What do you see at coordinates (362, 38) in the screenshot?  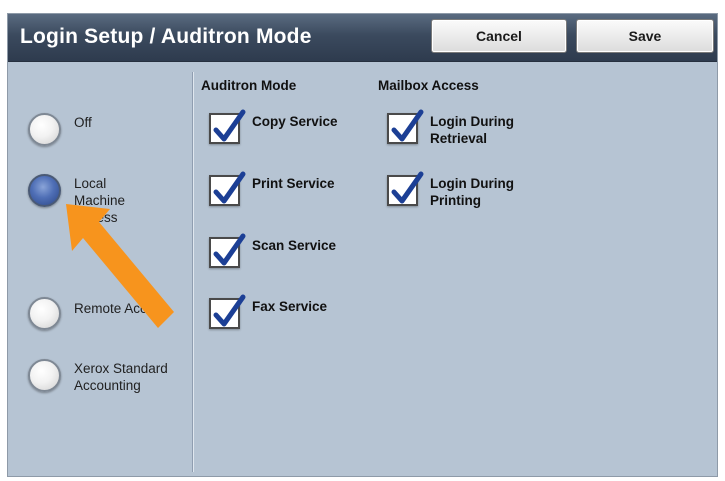 I see `title-bar: Login Setup / Auditron Mode Cancel Save` at bounding box center [362, 38].